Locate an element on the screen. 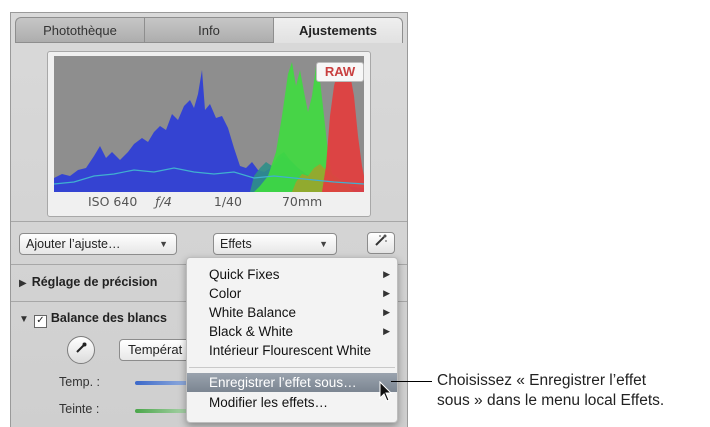  temp-label: Temp. : is located at coordinates (79, 382).